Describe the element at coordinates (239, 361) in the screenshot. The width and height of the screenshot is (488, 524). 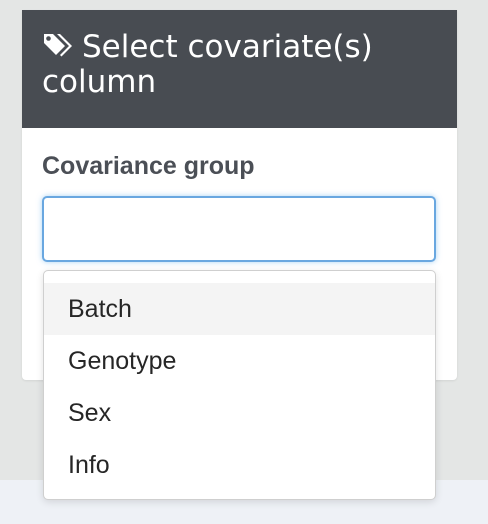
I see `dropdown-option-genotype: Genotype` at that location.